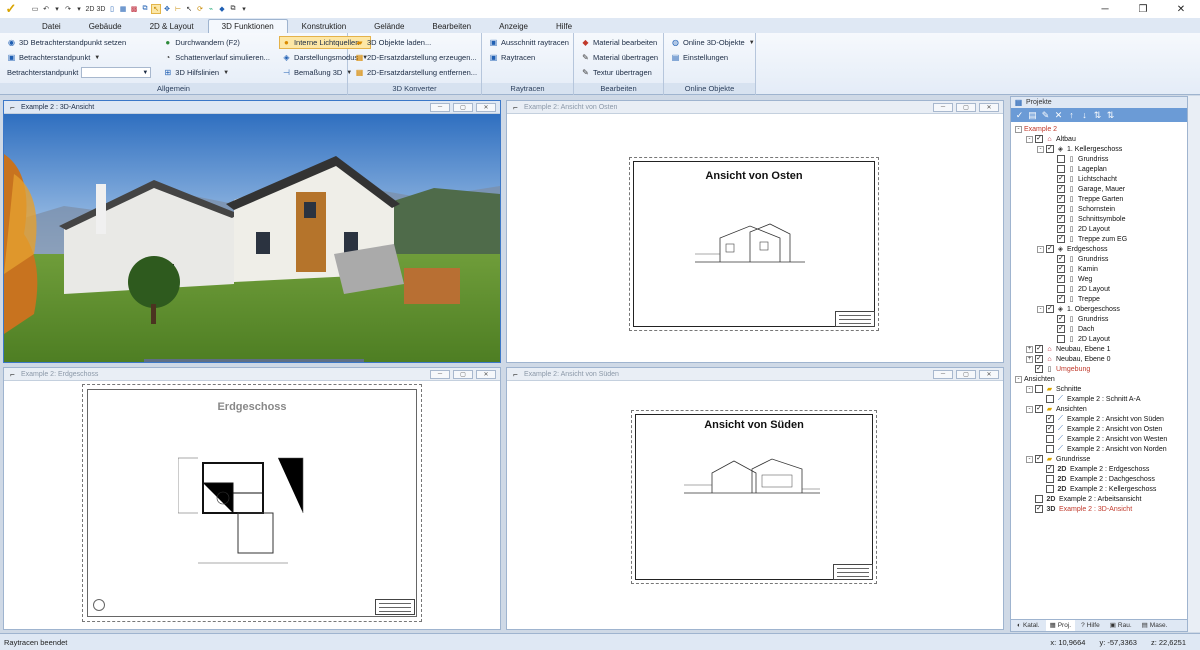 Image resolution: width=1200 pixels, height=650 pixels. What do you see at coordinates (1194, 364) in the screenshot?
I see `panel-scrollbar` at bounding box center [1194, 364].